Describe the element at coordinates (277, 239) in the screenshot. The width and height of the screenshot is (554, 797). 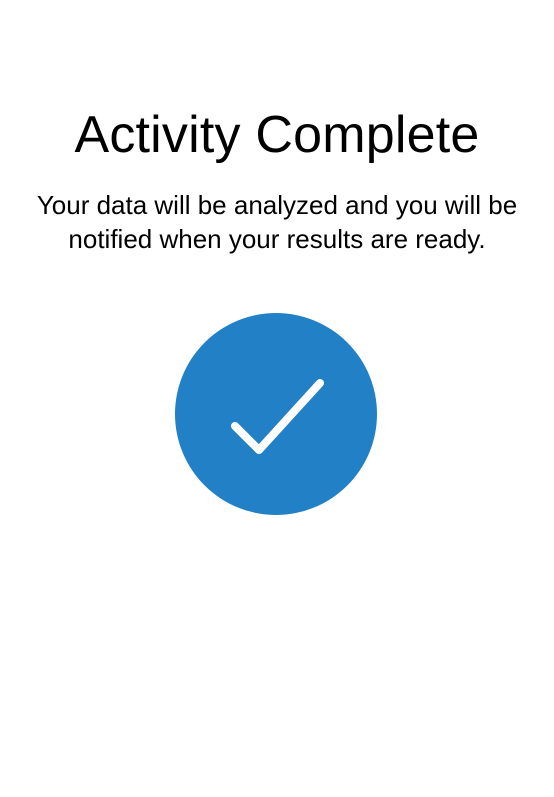
I see `completion-message-line-2: notified when your results are ready.` at that location.